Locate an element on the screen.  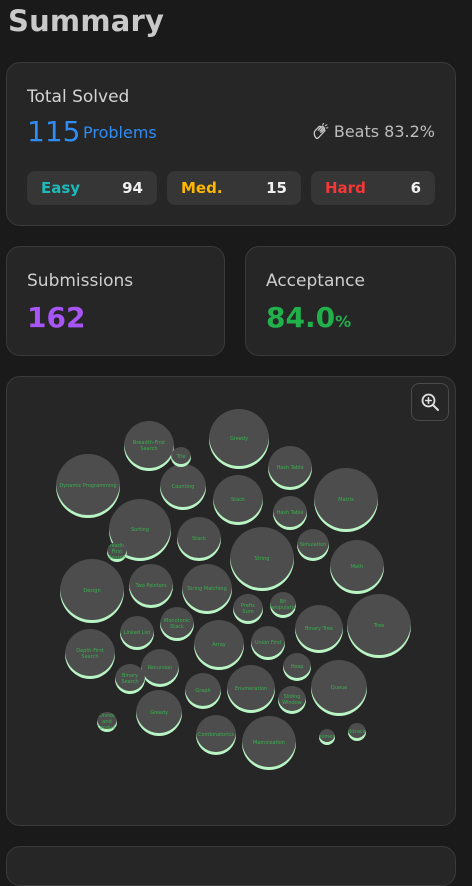
topic-bubble: Prefix Sum is located at coordinates (248, 609).